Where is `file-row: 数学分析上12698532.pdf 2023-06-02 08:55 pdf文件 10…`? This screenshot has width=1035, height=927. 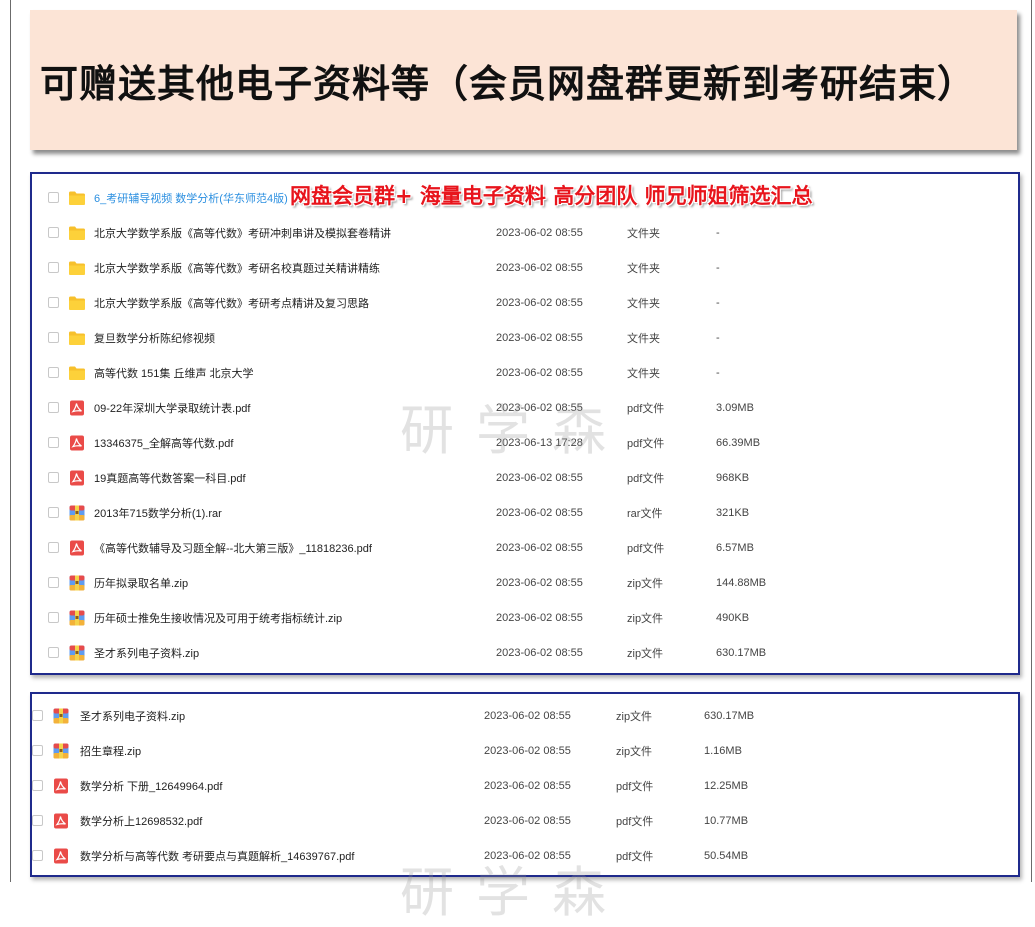 file-row: 数学分析上12698532.pdf 2023-06-02 08:55 pdf文件 10… is located at coordinates (525, 820).